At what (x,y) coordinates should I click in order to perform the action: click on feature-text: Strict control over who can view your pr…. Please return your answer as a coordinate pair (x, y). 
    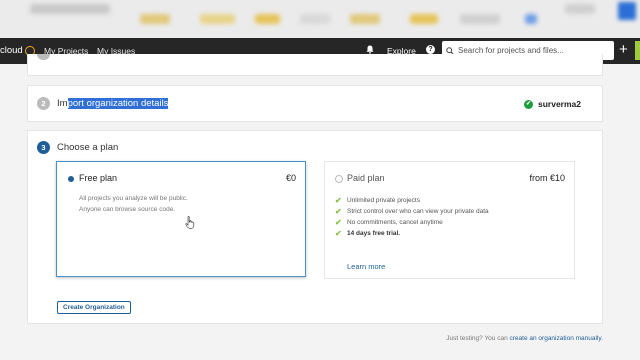
    Looking at the image, I should click on (418, 211).